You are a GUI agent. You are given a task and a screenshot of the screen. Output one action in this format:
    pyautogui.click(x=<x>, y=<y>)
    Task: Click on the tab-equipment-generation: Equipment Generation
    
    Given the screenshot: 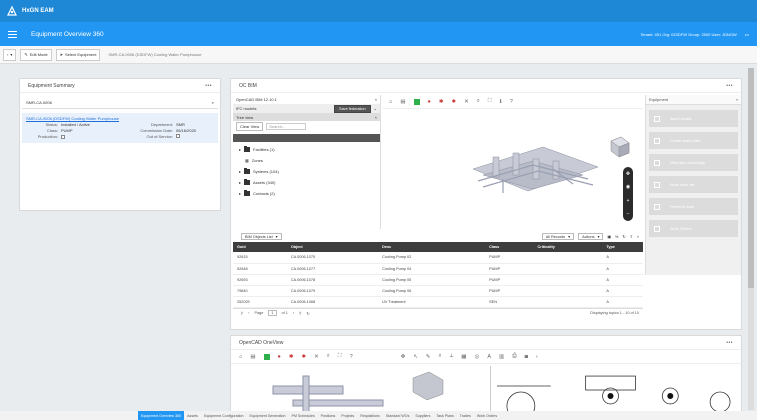 What is the action you would take?
    pyautogui.click(x=268, y=415)
    